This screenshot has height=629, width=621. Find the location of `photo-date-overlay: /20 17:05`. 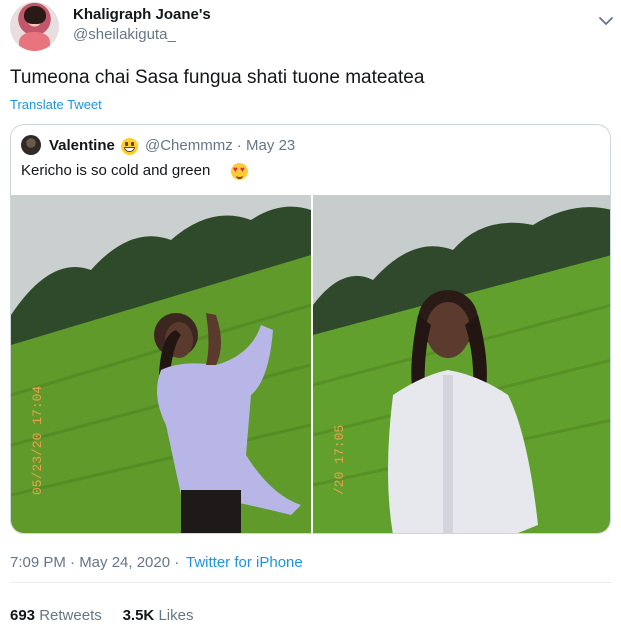

photo-date-overlay: /20 17:05 is located at coordinates (339, 460).